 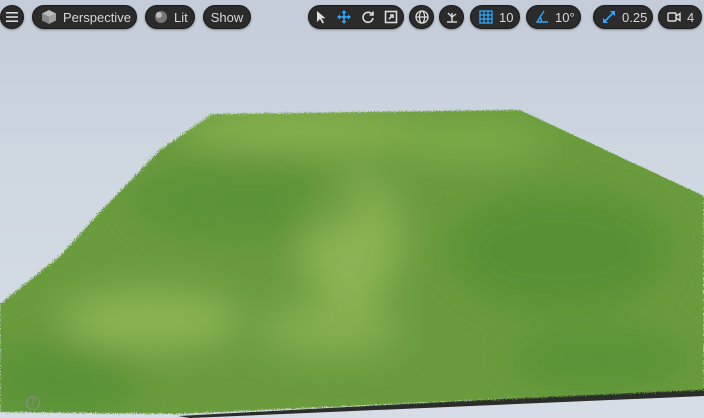 What do you see at coordinates (542, 17) in the screenshot?
I see `rotation-snap-icon` at bounding box center [542, 17].